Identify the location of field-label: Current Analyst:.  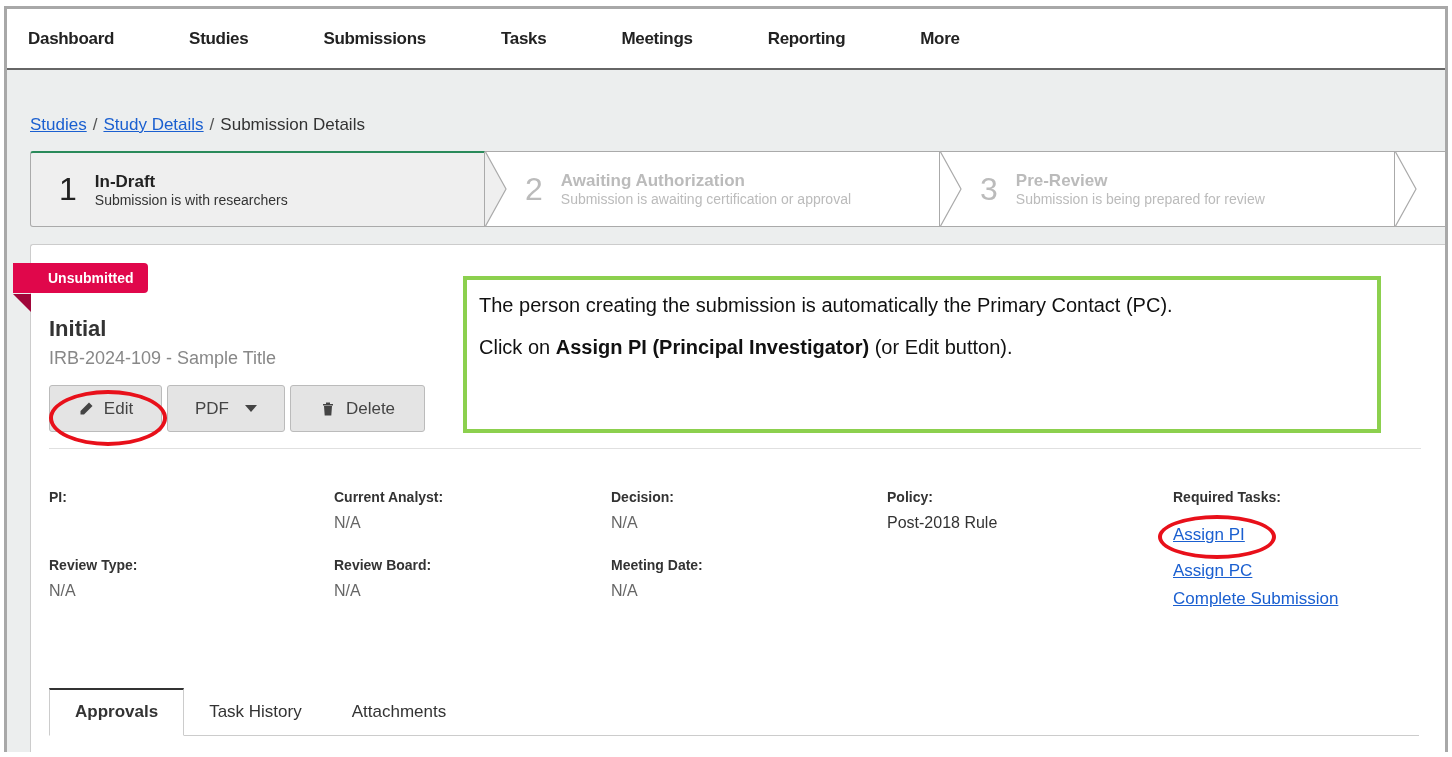
(389, 497).